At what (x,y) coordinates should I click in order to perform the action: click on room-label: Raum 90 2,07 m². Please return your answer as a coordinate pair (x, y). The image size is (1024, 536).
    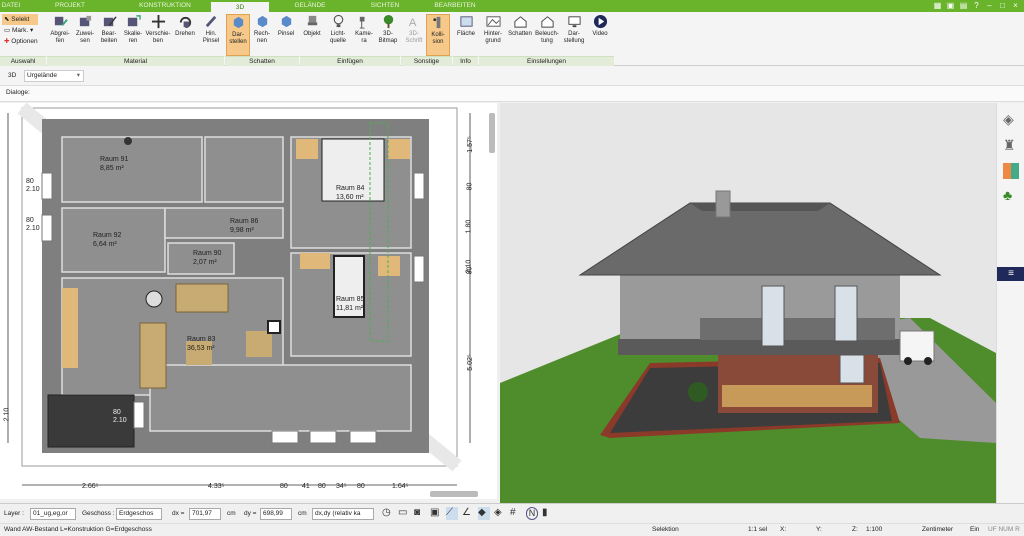
    Looking at the image, I should click on (207, 258).